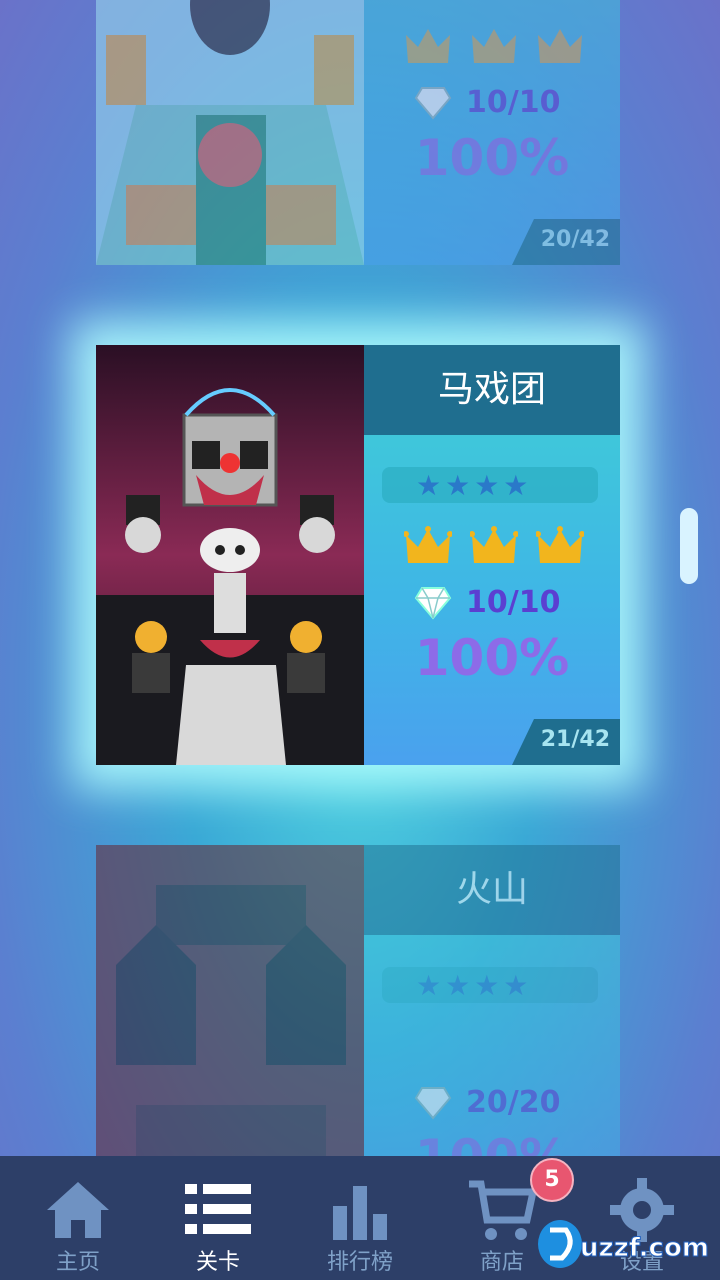 The image size is (720, 1280). I want to click on nav-home-label: 主页, so click(77, 1262).